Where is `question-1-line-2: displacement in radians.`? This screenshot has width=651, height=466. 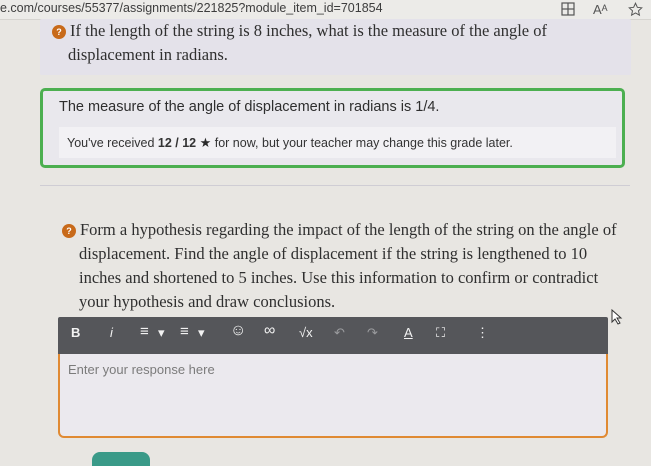
question-1-line-2: displacement in radians. is located at coordinates (148, 54).